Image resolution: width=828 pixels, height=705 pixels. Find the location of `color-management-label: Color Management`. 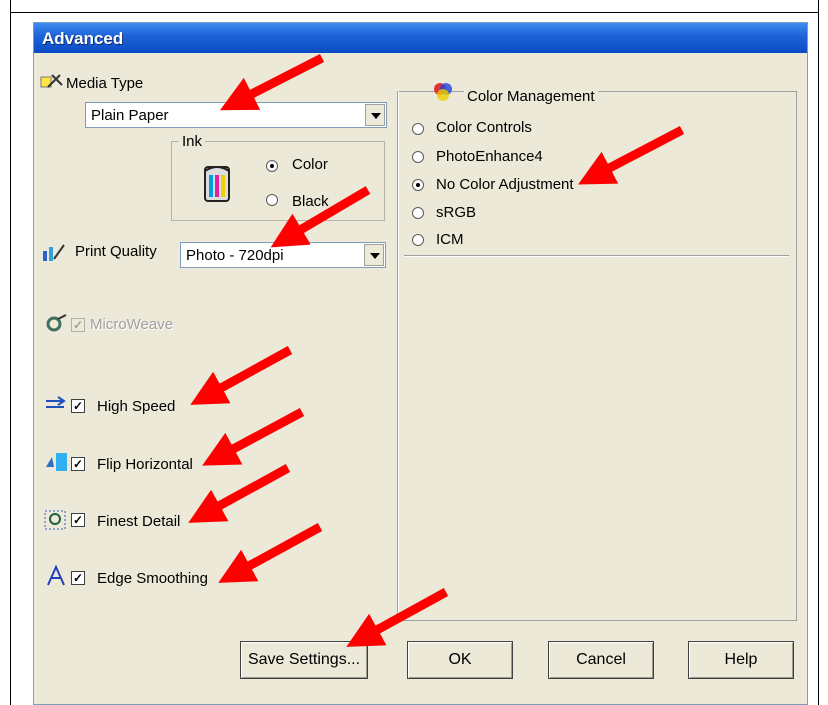

color-management-label: Color Management is located at coordinates (531, 96).